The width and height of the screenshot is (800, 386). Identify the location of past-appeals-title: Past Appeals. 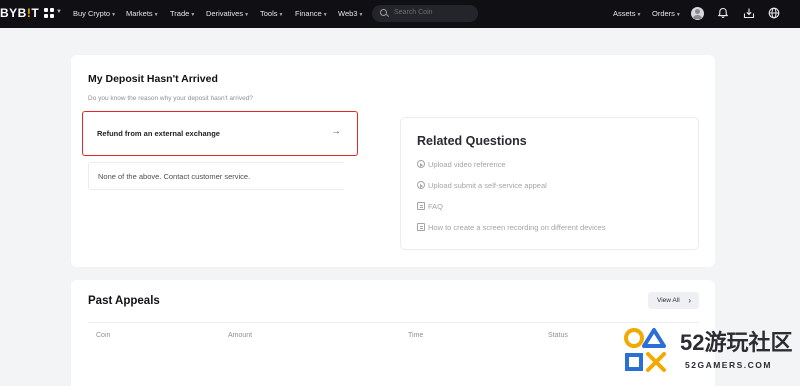
(124, 301).